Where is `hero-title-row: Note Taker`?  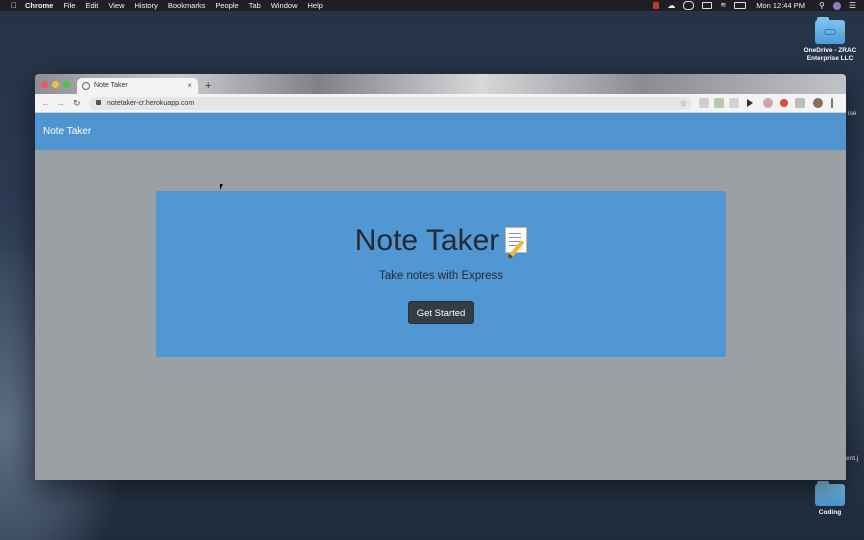
hero-title-row: Note Taker is located at coordinates (441, 241).